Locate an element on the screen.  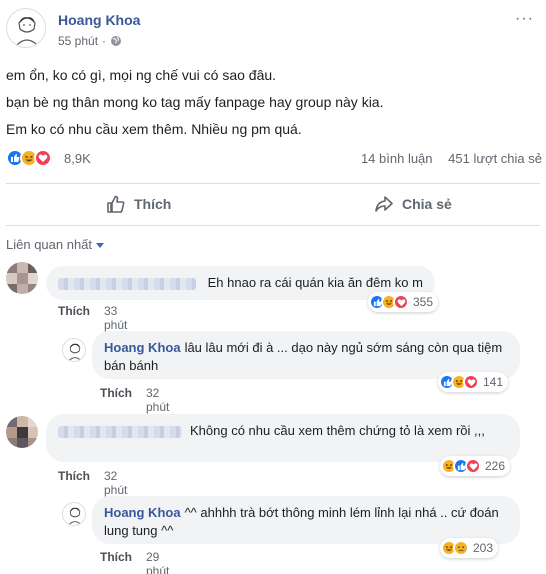
globe-icon is located at coordinates (116, 41).